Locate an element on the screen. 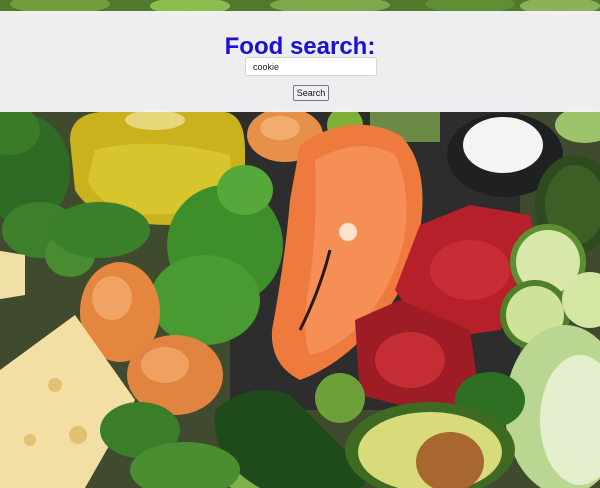  search-input is located at coordinates (311, 66).